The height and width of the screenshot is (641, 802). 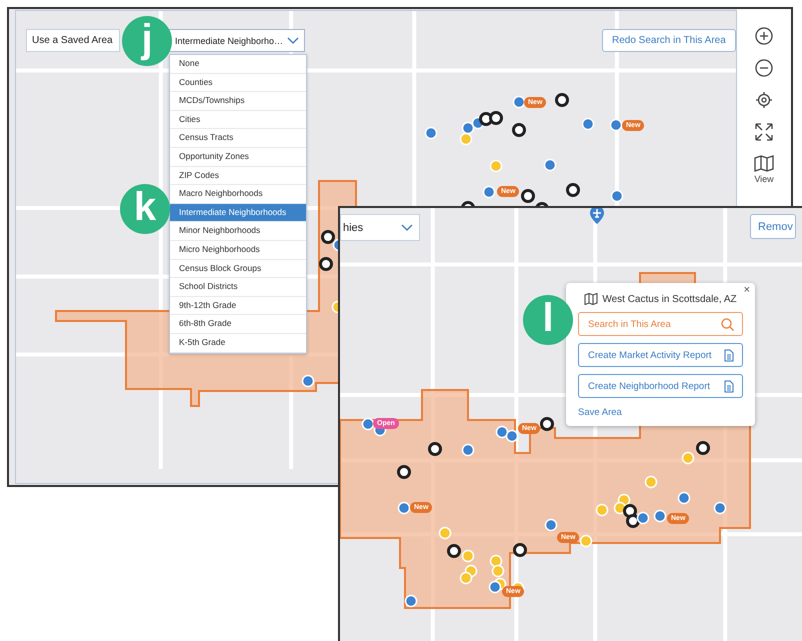 What do you see at coordinates (238, 83) in the screenshot?
I see `dropdown-option: Counties` at bounding box center [238, 83].